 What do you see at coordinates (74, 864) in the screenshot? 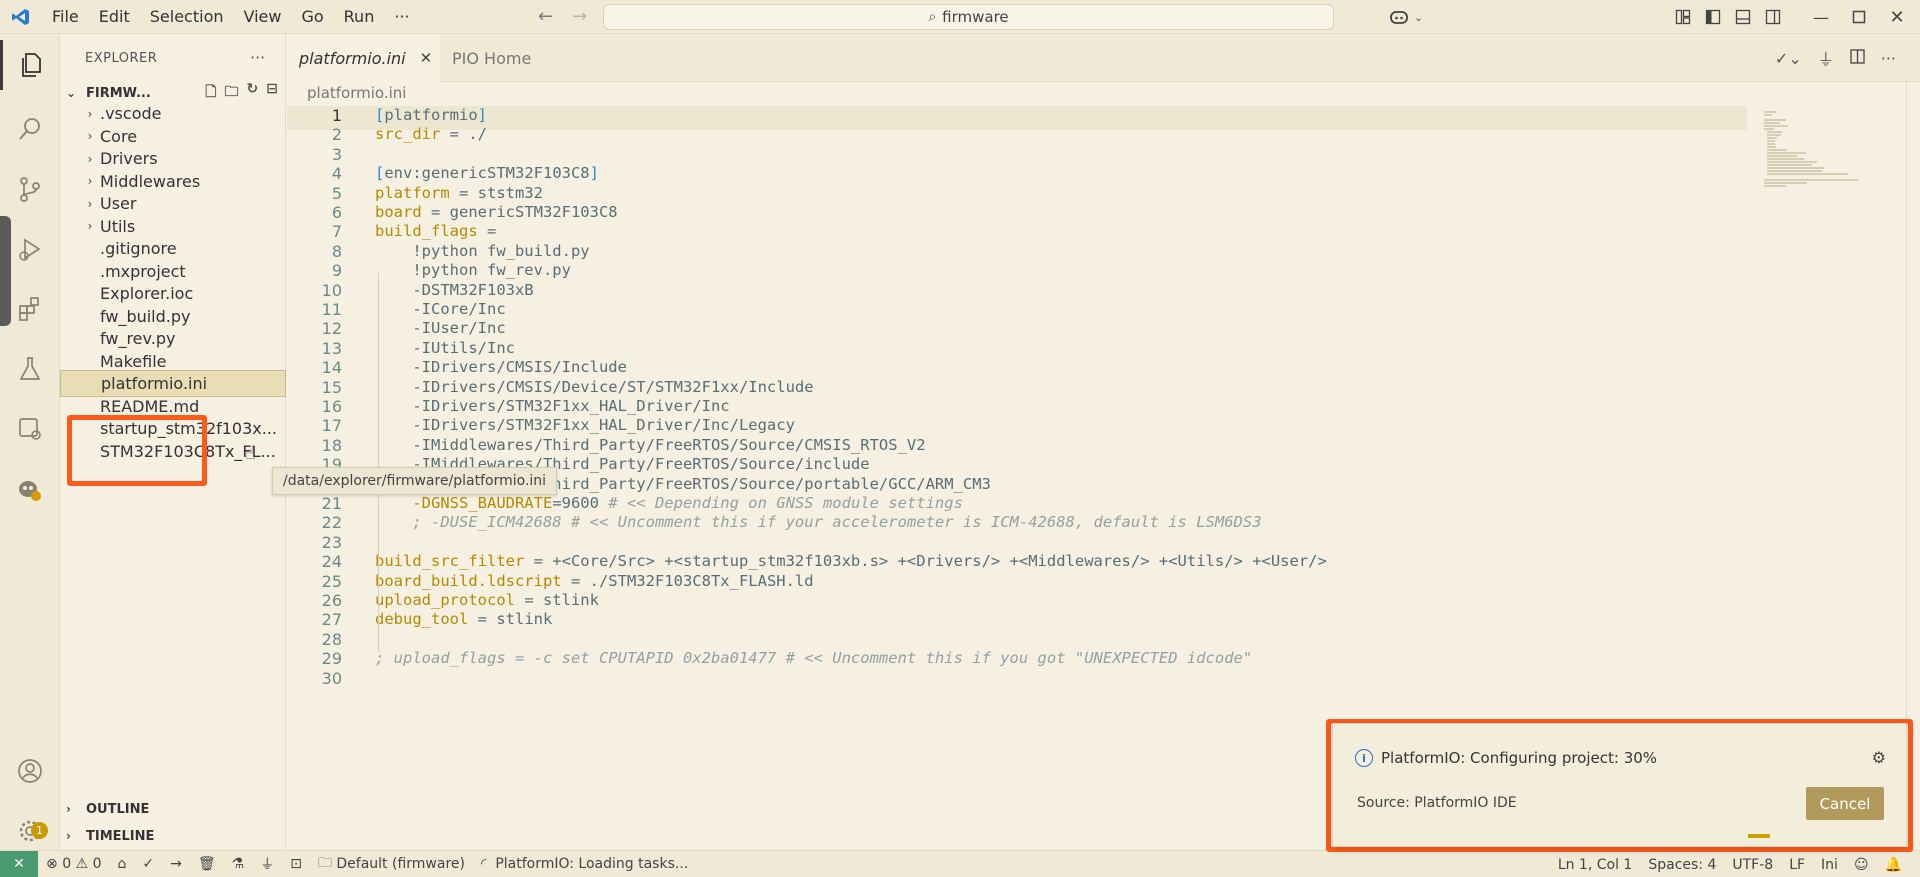
I see `problems-status: ⊗ 0 ⚠ 0` at bounding box center [74, 864].